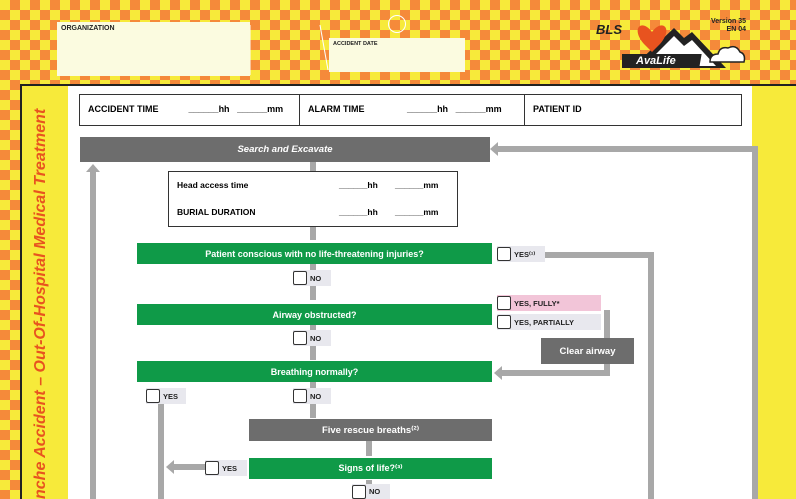  Describe the element at coordinates (627, 149) in the screenshot. I see `top-return-line` at that location.